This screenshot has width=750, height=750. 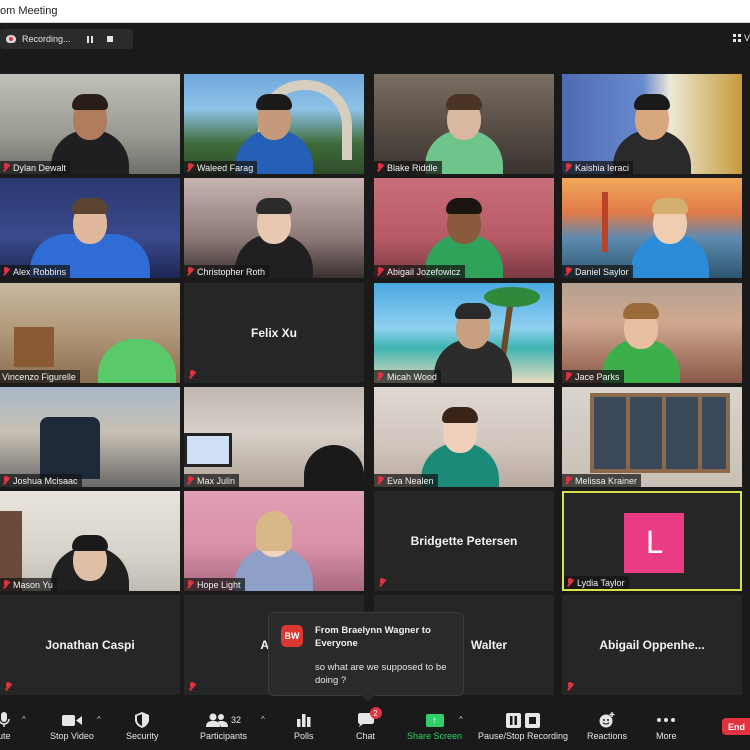 I want to click on microphone-icon, so click(x=5, y=720).